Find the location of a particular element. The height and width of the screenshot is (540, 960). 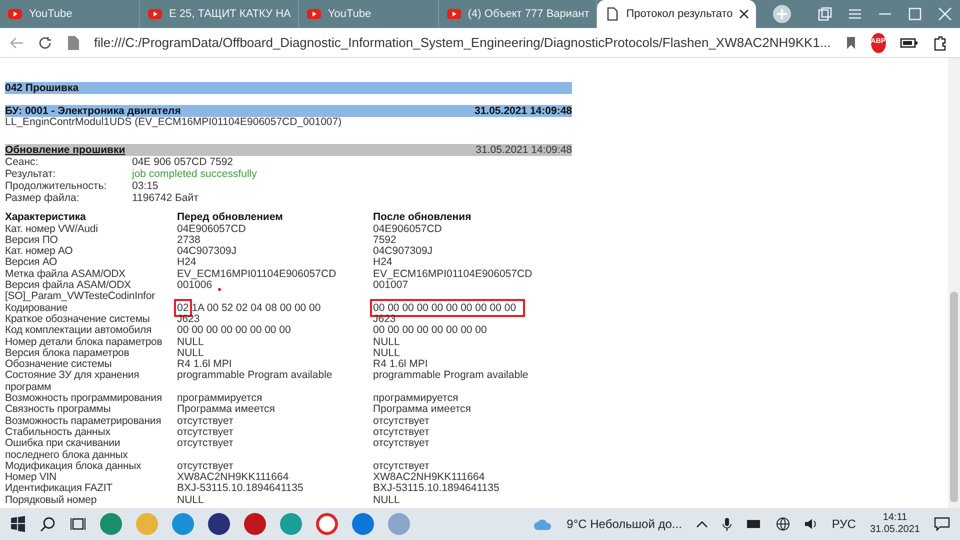

column-header: Перед обновлением is located at coordinates (230, 218).